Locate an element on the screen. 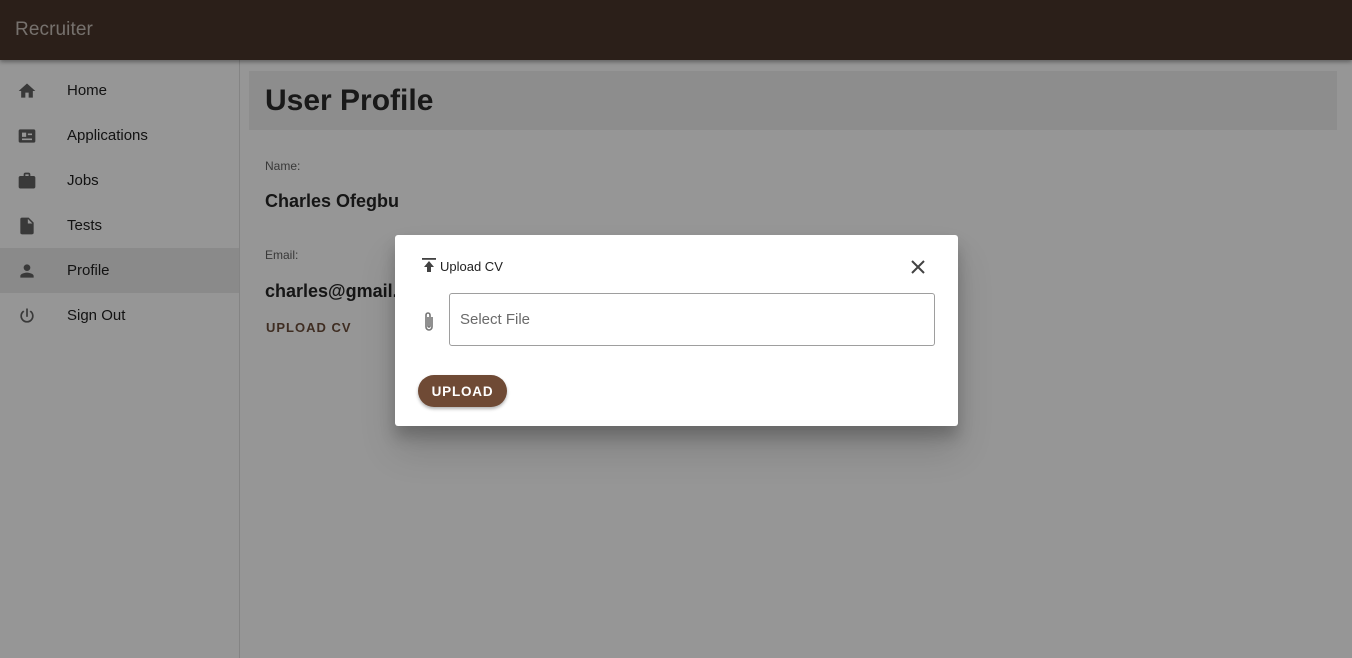 The height and width of the screenshot is (658, 1352). upload-button: UPLOAD is located at coordinates (462, 391).